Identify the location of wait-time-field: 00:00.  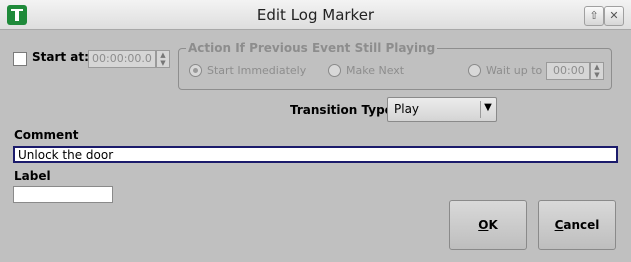
(568, 71).